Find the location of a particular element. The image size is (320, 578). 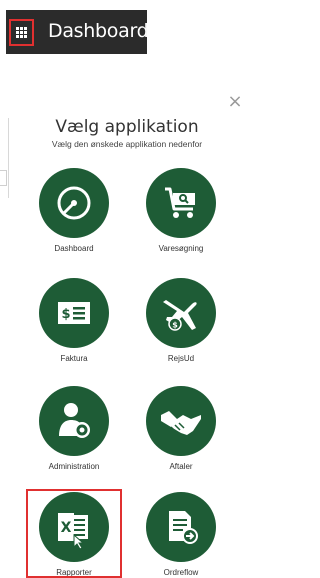

user-gear-icon is located at coordinates (74, 421).